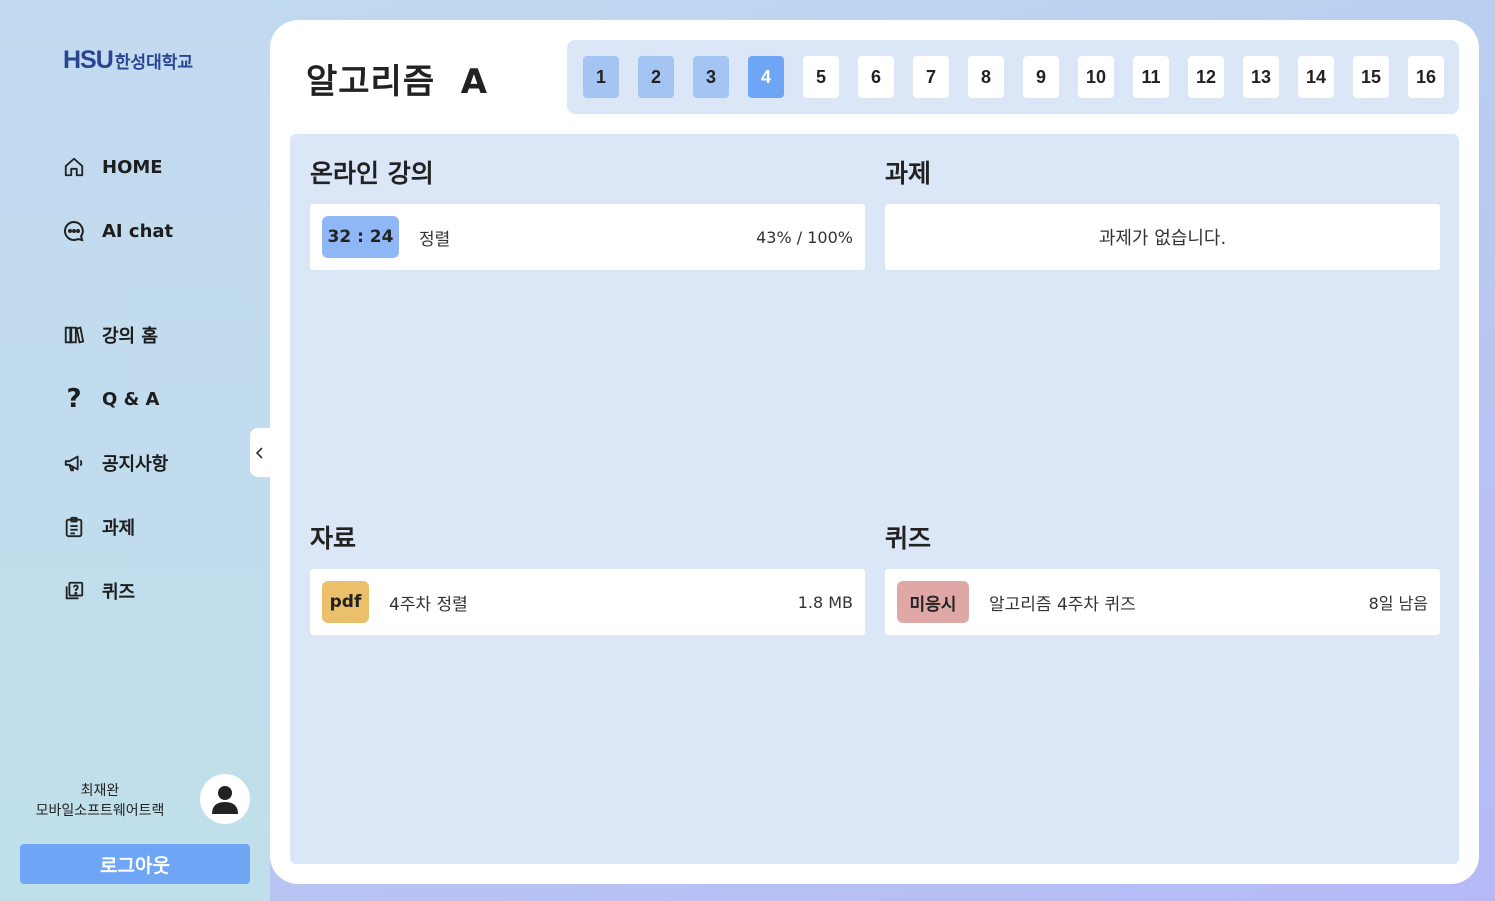 The width and height of the screenshot is (1495, 901). Describe the element at coordinates (74, 463) in the screenshot. I see `megaphone-icon` at that location.